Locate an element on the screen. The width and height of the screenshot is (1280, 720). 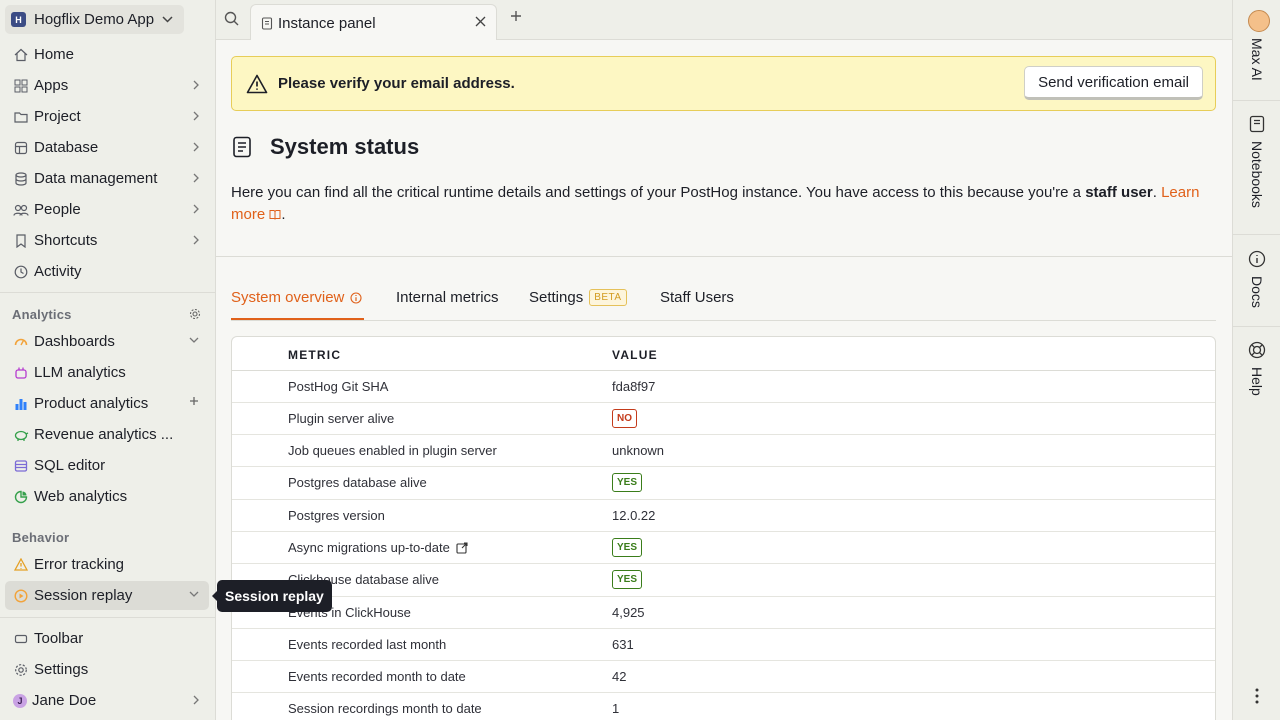
metric-cell: Job queues enabled in plugin server is located at coordinates (392, 450).